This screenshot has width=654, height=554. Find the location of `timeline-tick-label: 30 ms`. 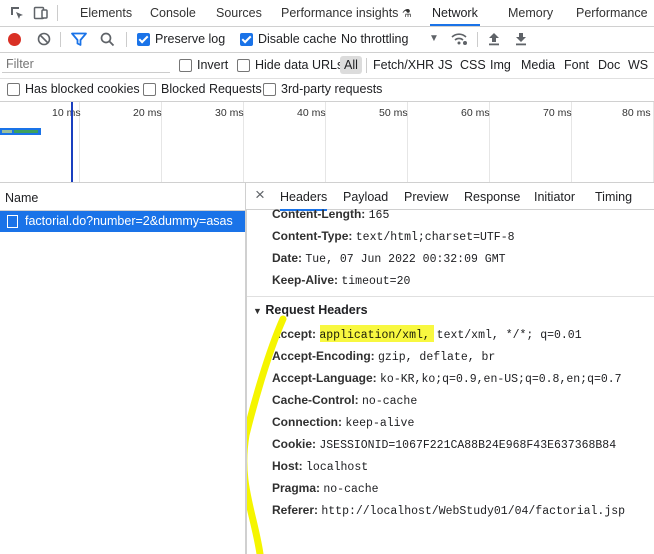

timeline-tick-label: 30 ms is located at coordinates (229, 113).